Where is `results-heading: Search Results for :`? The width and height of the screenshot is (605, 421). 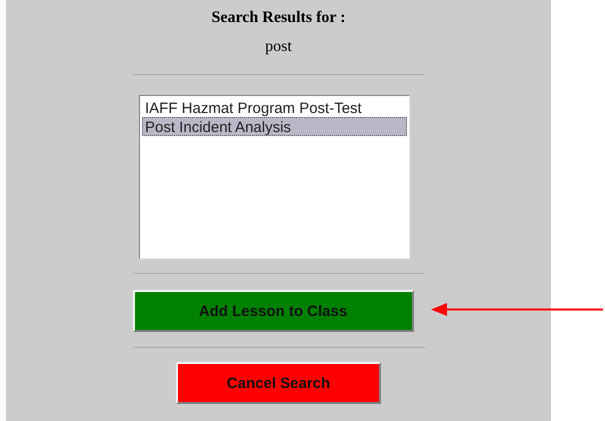
results-heading: Search Results for : is located at coordinates (278, 18).